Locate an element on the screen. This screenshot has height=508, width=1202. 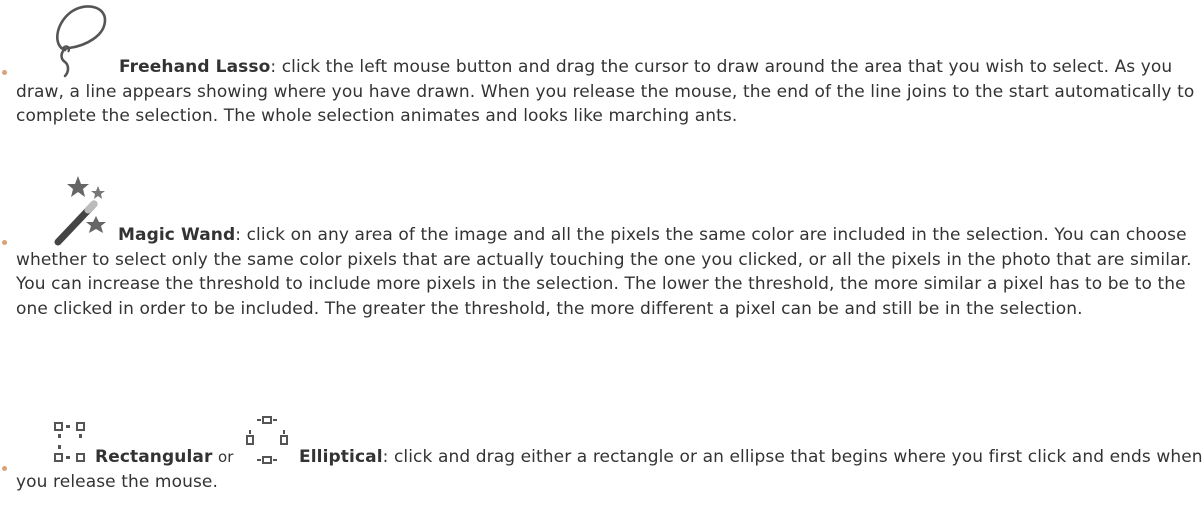
rectangular-selection-icon is located at coordinates (71, 443).